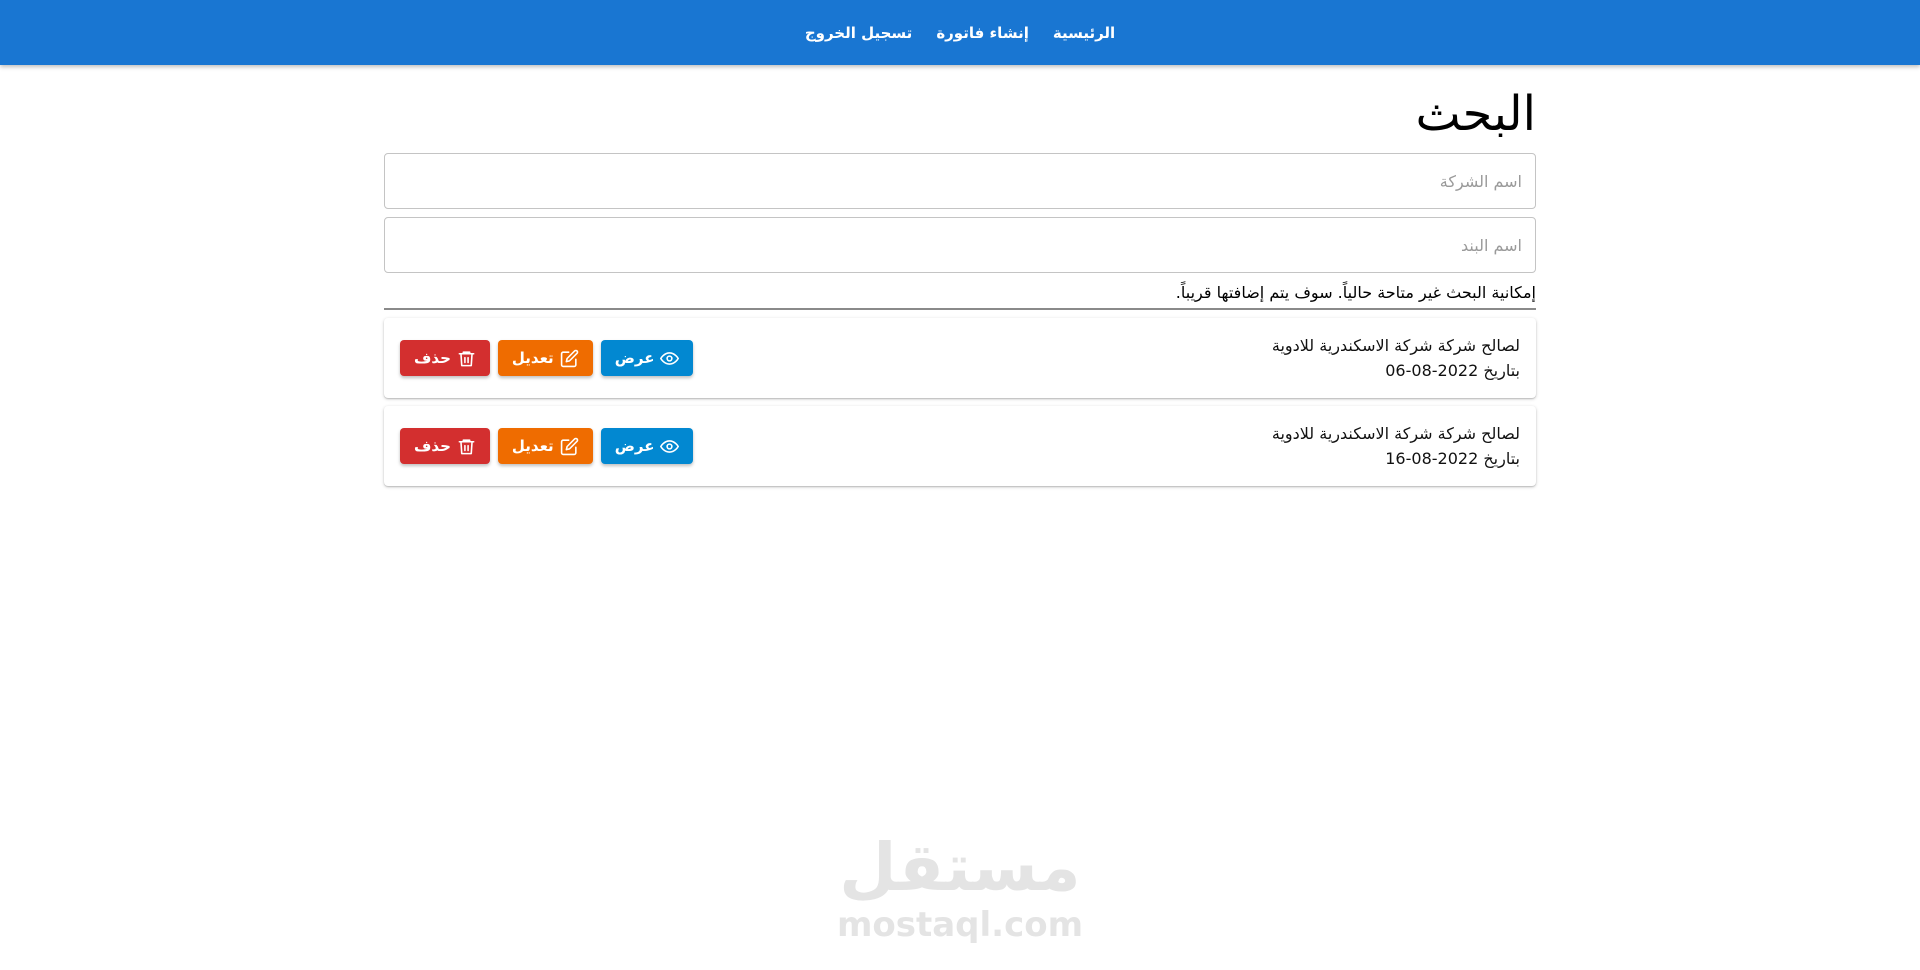 The image size is (1920, 970). What do you see at coordinates (1452, 458) in the screenshot?
I see `invoice-date: بتاريخ 2022-08-16` at bounding box center [1452, 458].